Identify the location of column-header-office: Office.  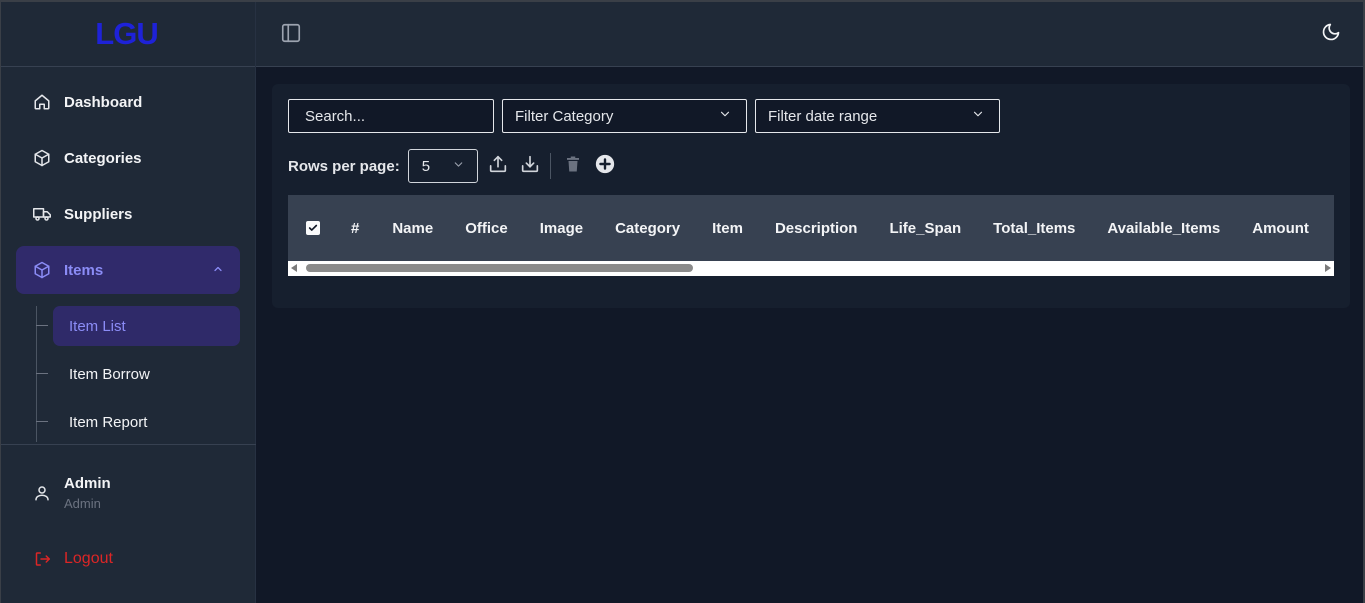
(486, 228).